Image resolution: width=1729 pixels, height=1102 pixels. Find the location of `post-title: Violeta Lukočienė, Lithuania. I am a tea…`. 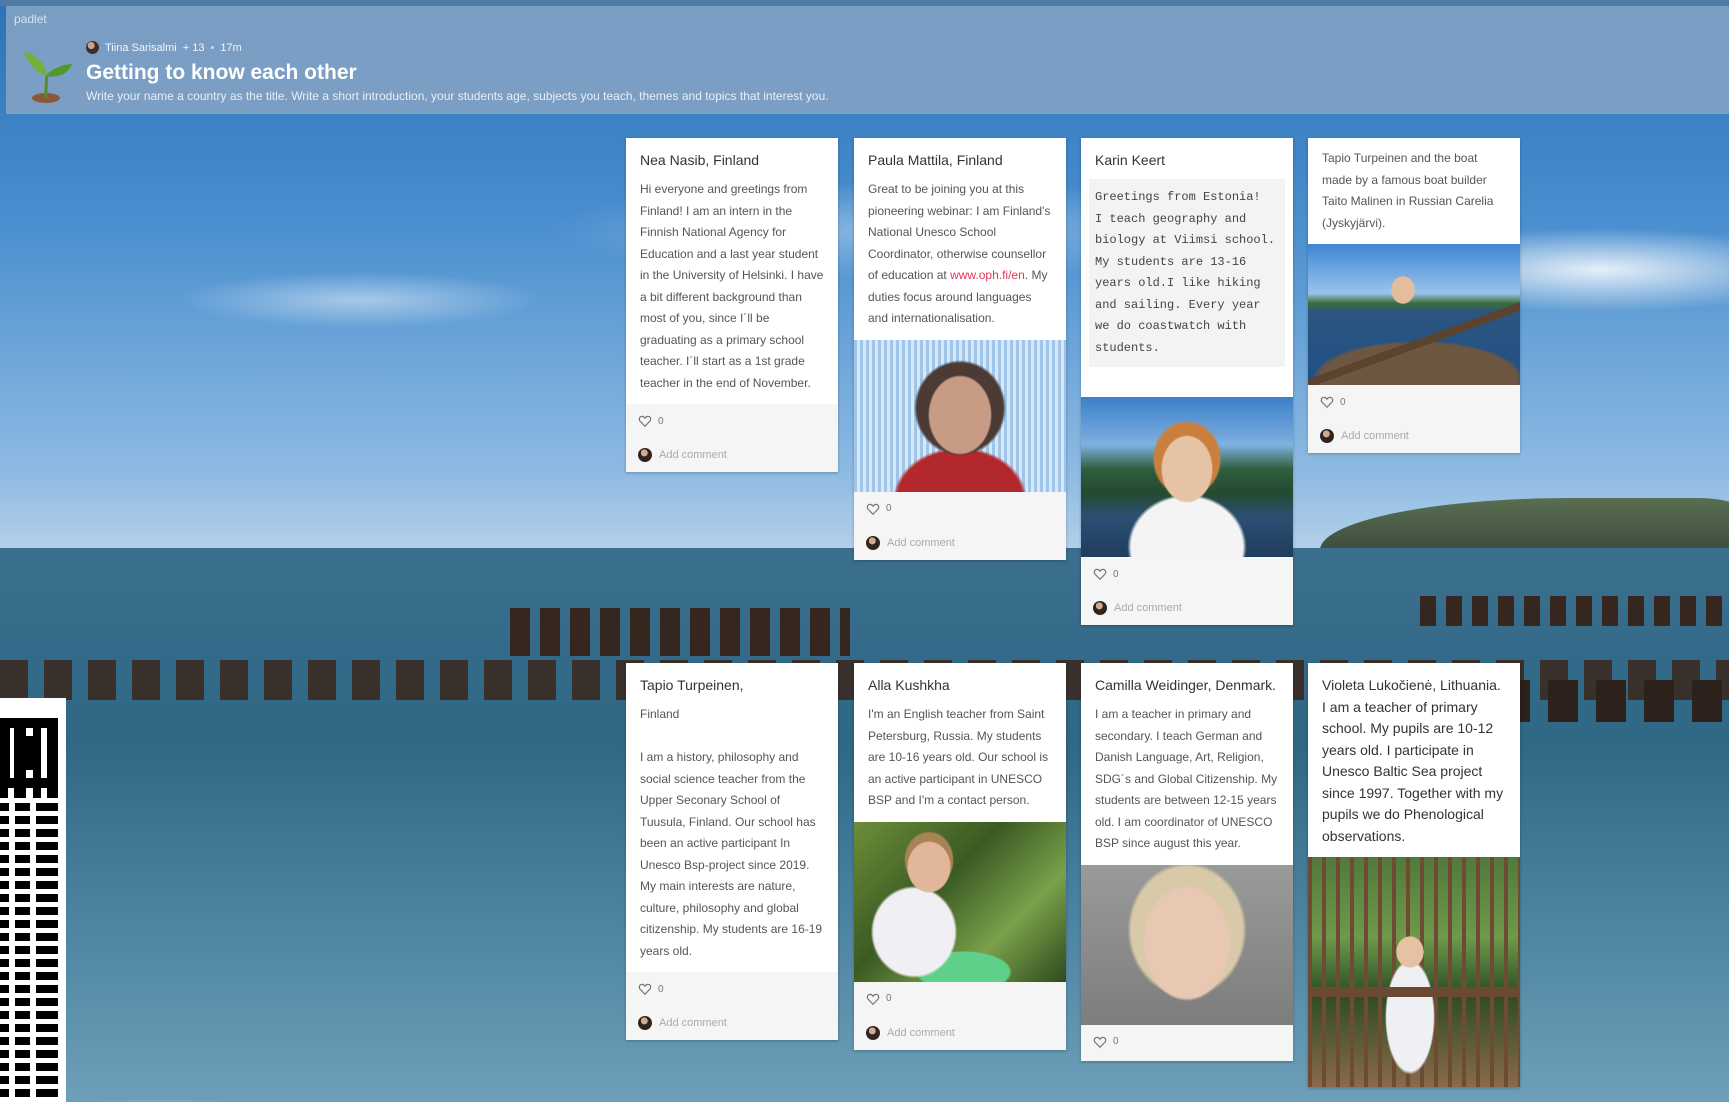

post-title: Violeta Lukočienė, Lithuania. I am a tea… is located at coordinates (1413, 760).